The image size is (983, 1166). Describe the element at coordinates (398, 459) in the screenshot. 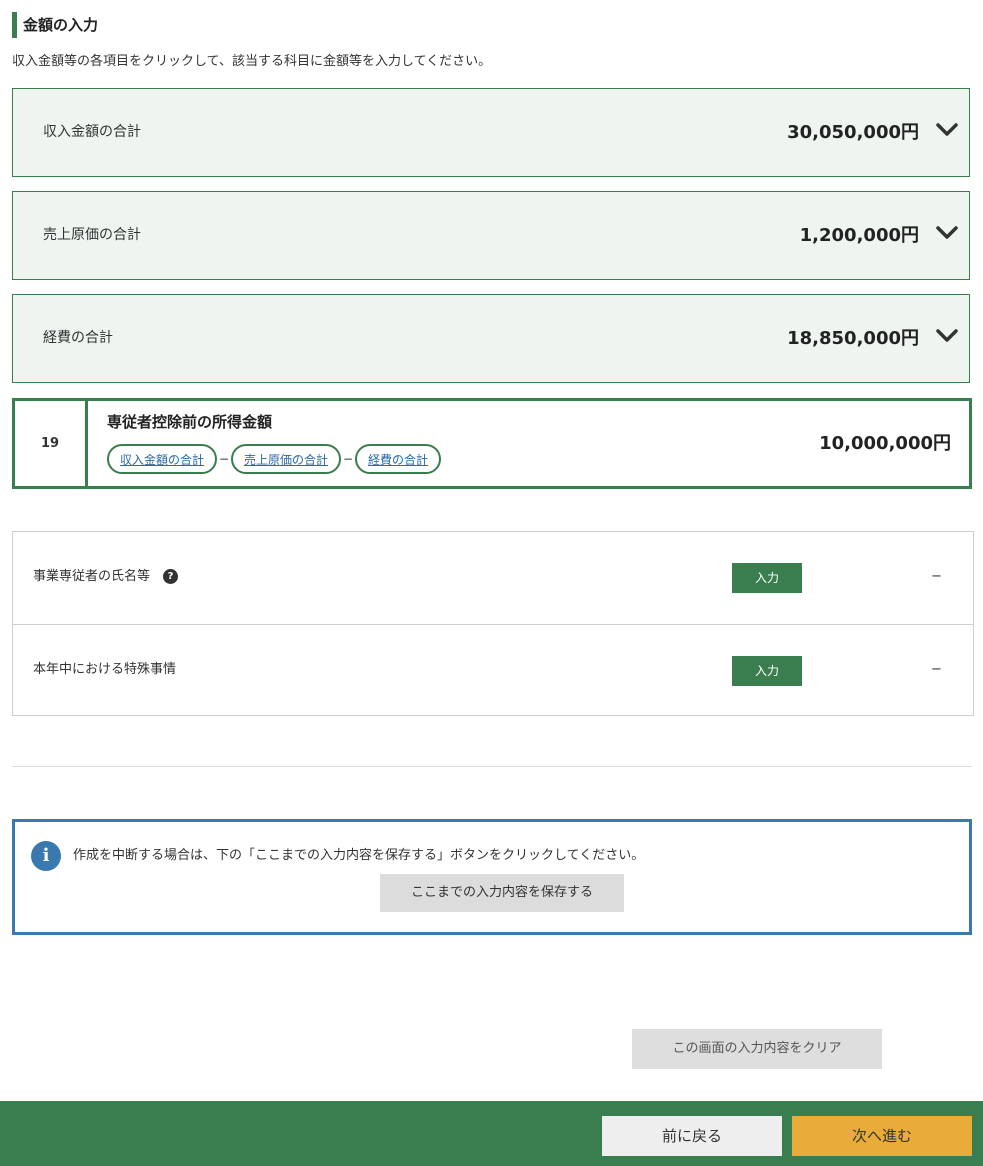

I see `chip-expenses-total: 経費の合計` at that location.